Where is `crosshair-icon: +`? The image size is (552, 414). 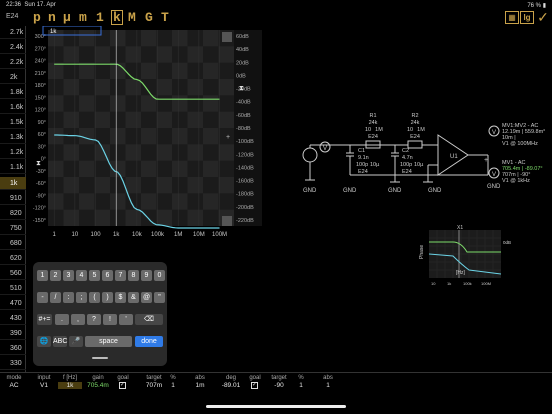 crosshair-icon: + is located at coordinates (228, 137).